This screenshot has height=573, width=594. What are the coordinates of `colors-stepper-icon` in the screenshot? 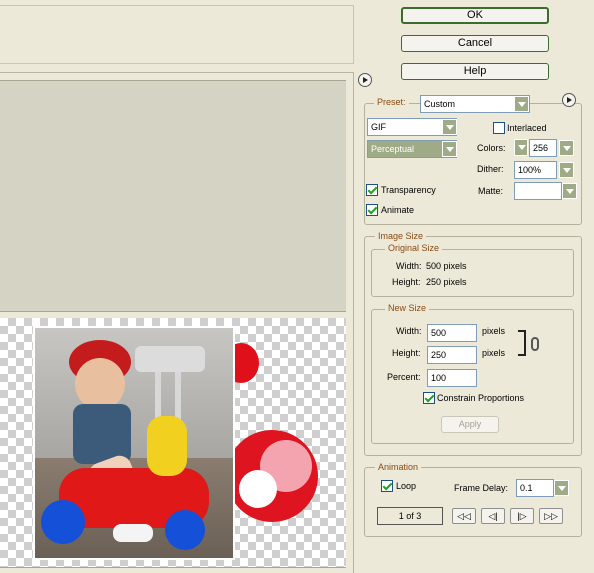 It's located at (521, 147).